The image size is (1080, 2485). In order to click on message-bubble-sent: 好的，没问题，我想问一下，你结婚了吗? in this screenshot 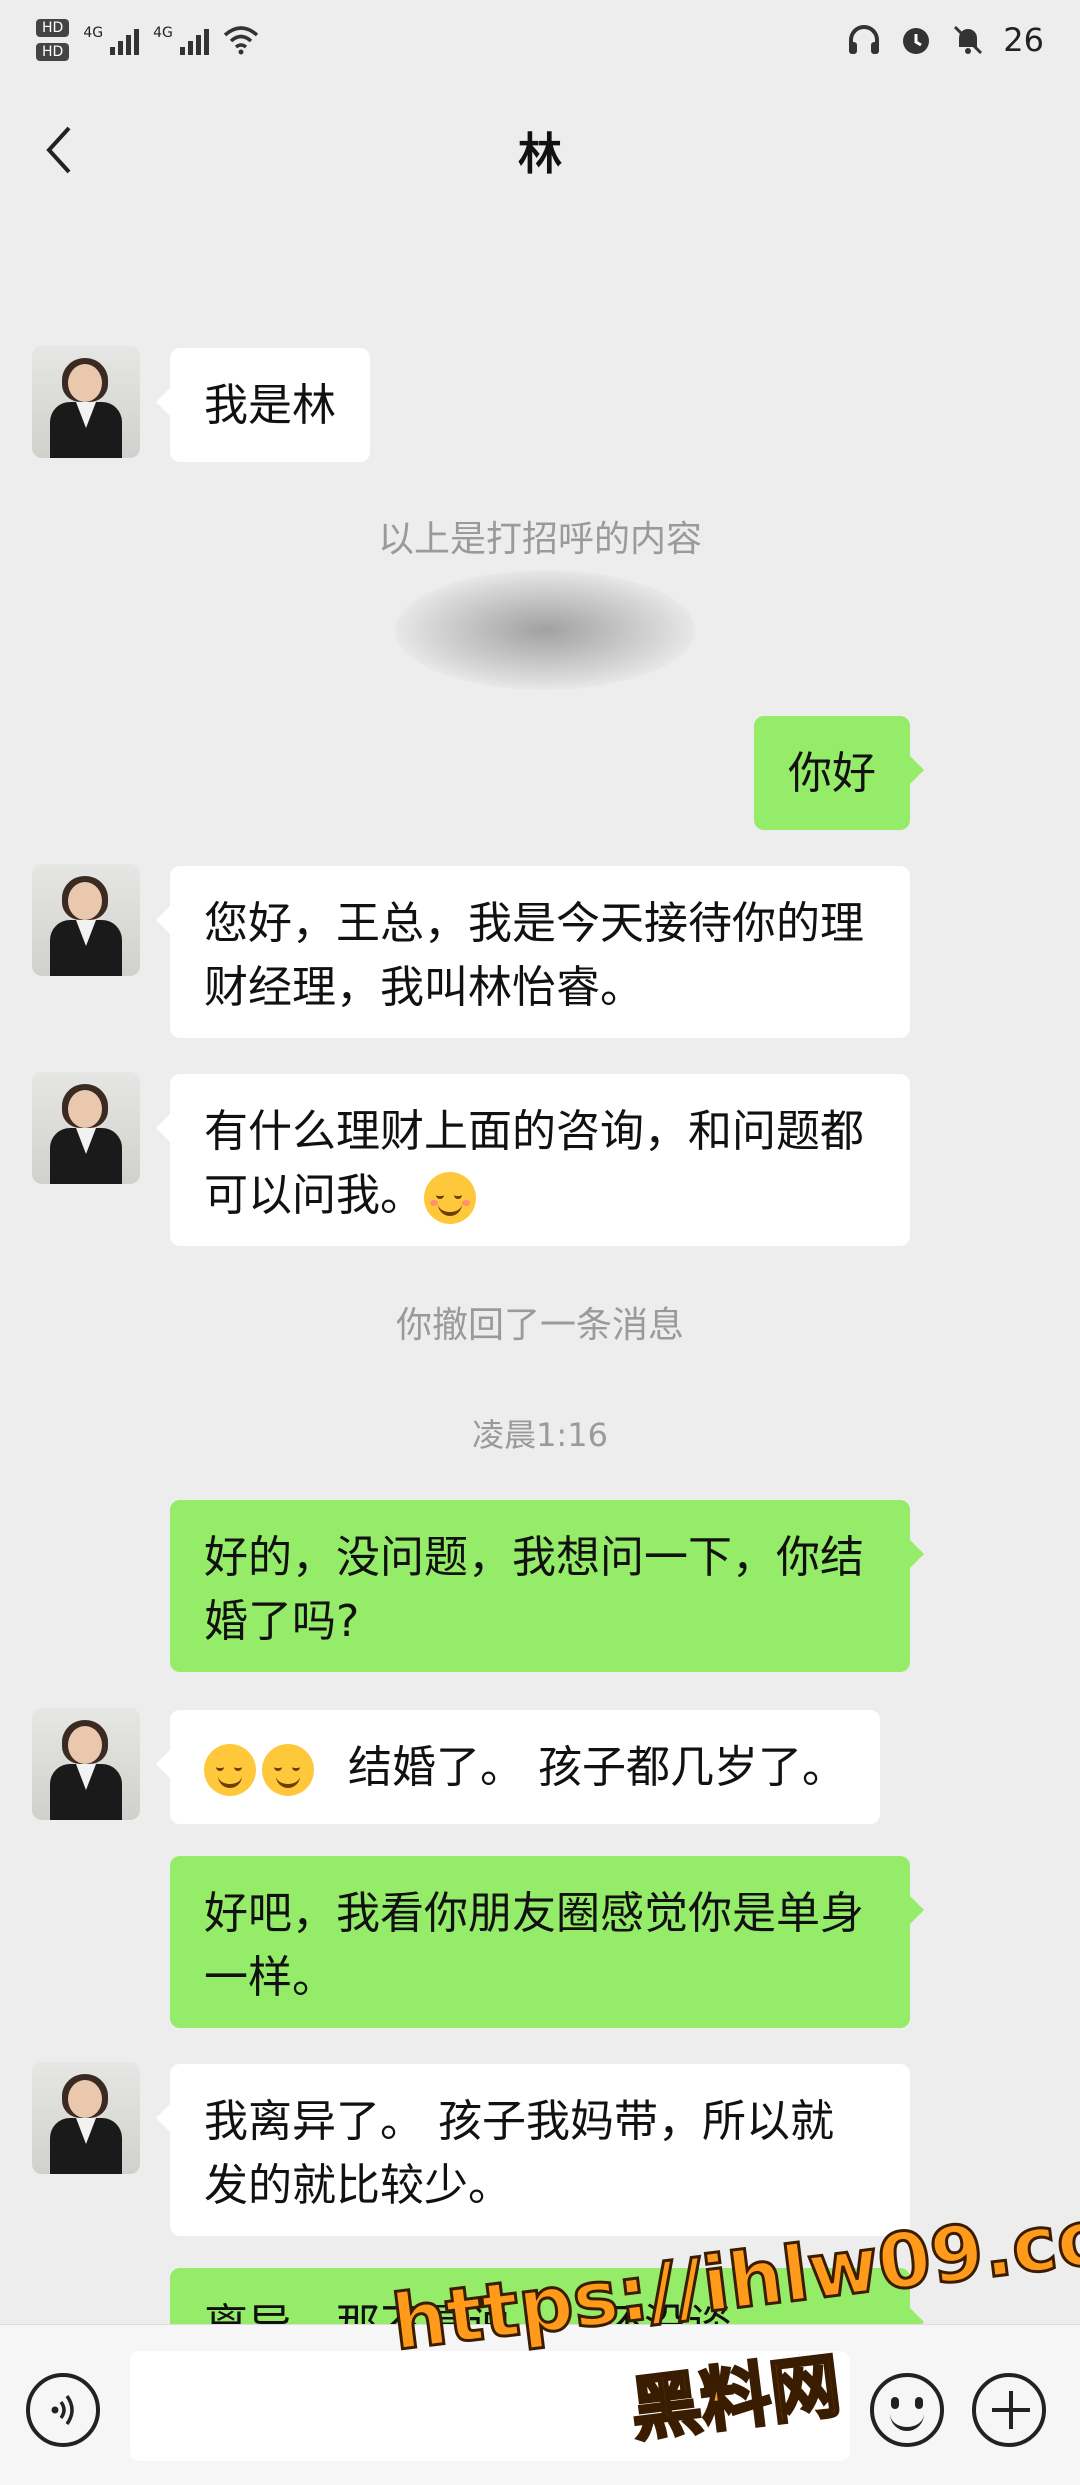, I will do `click(547, 1586)`.